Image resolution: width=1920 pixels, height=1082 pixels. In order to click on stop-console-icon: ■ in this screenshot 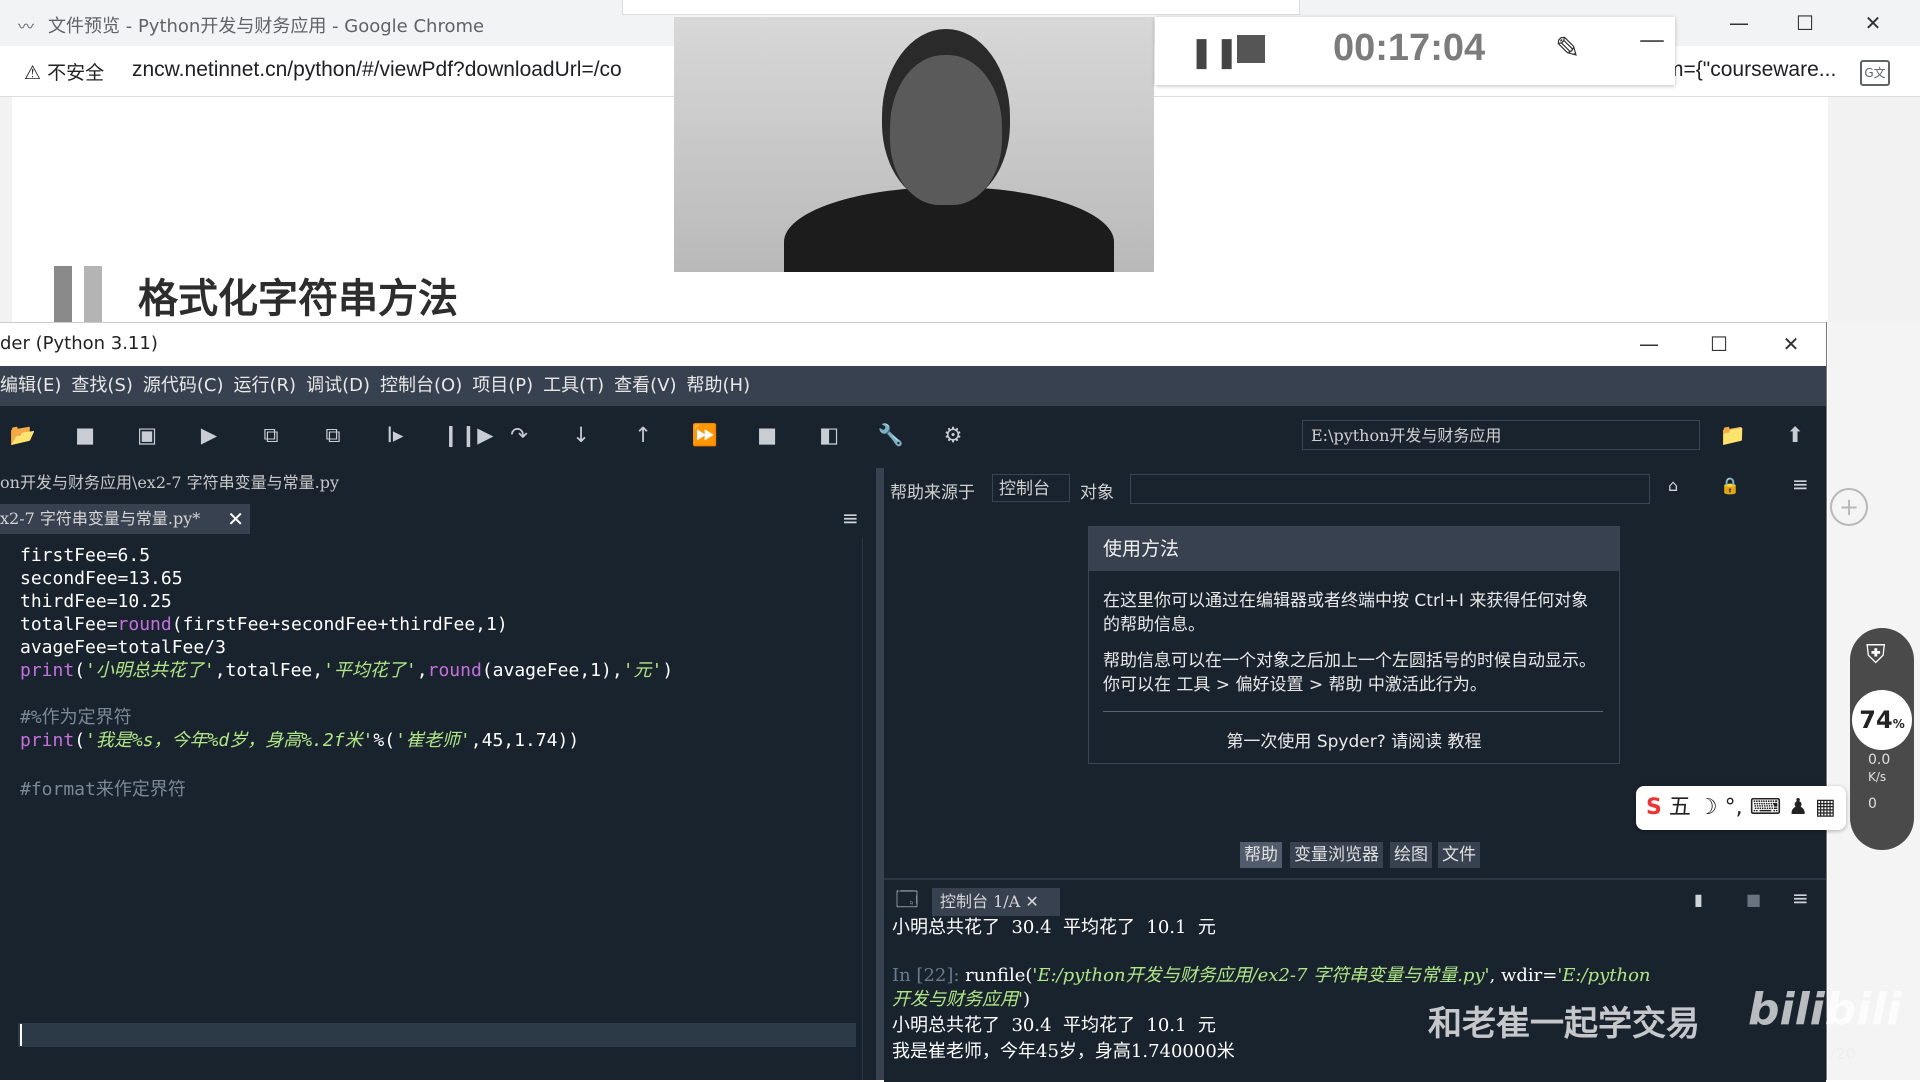, I will do `click(1753, 899)`.